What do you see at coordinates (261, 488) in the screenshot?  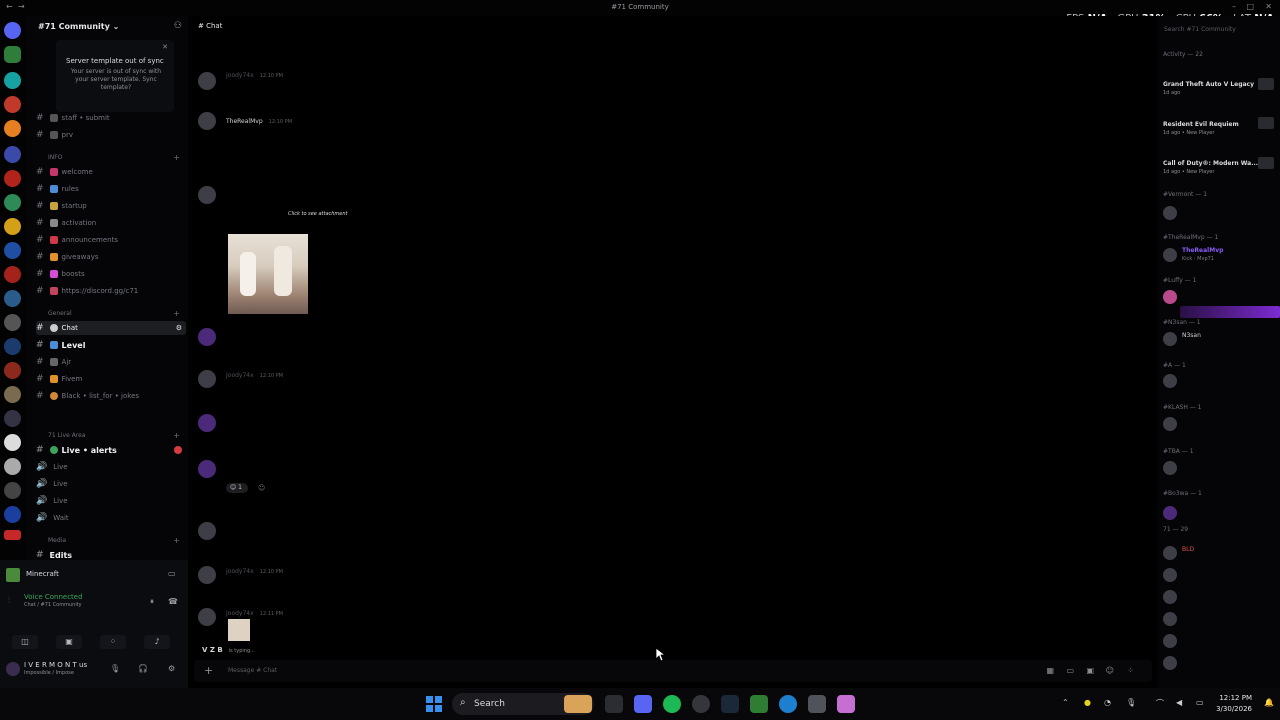 I see `add-reaction-icon: ☺` at bounding box center [261, 488].